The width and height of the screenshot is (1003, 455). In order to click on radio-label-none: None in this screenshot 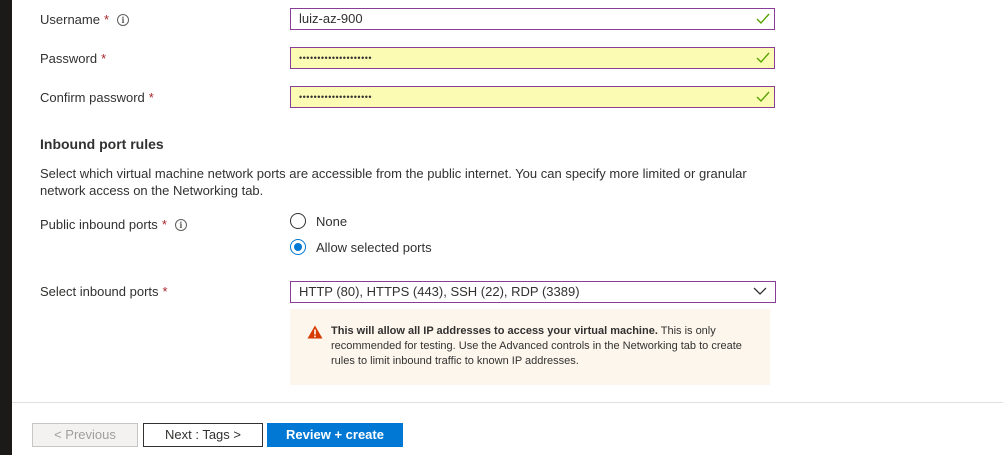, I will do `click(332, 221)`.